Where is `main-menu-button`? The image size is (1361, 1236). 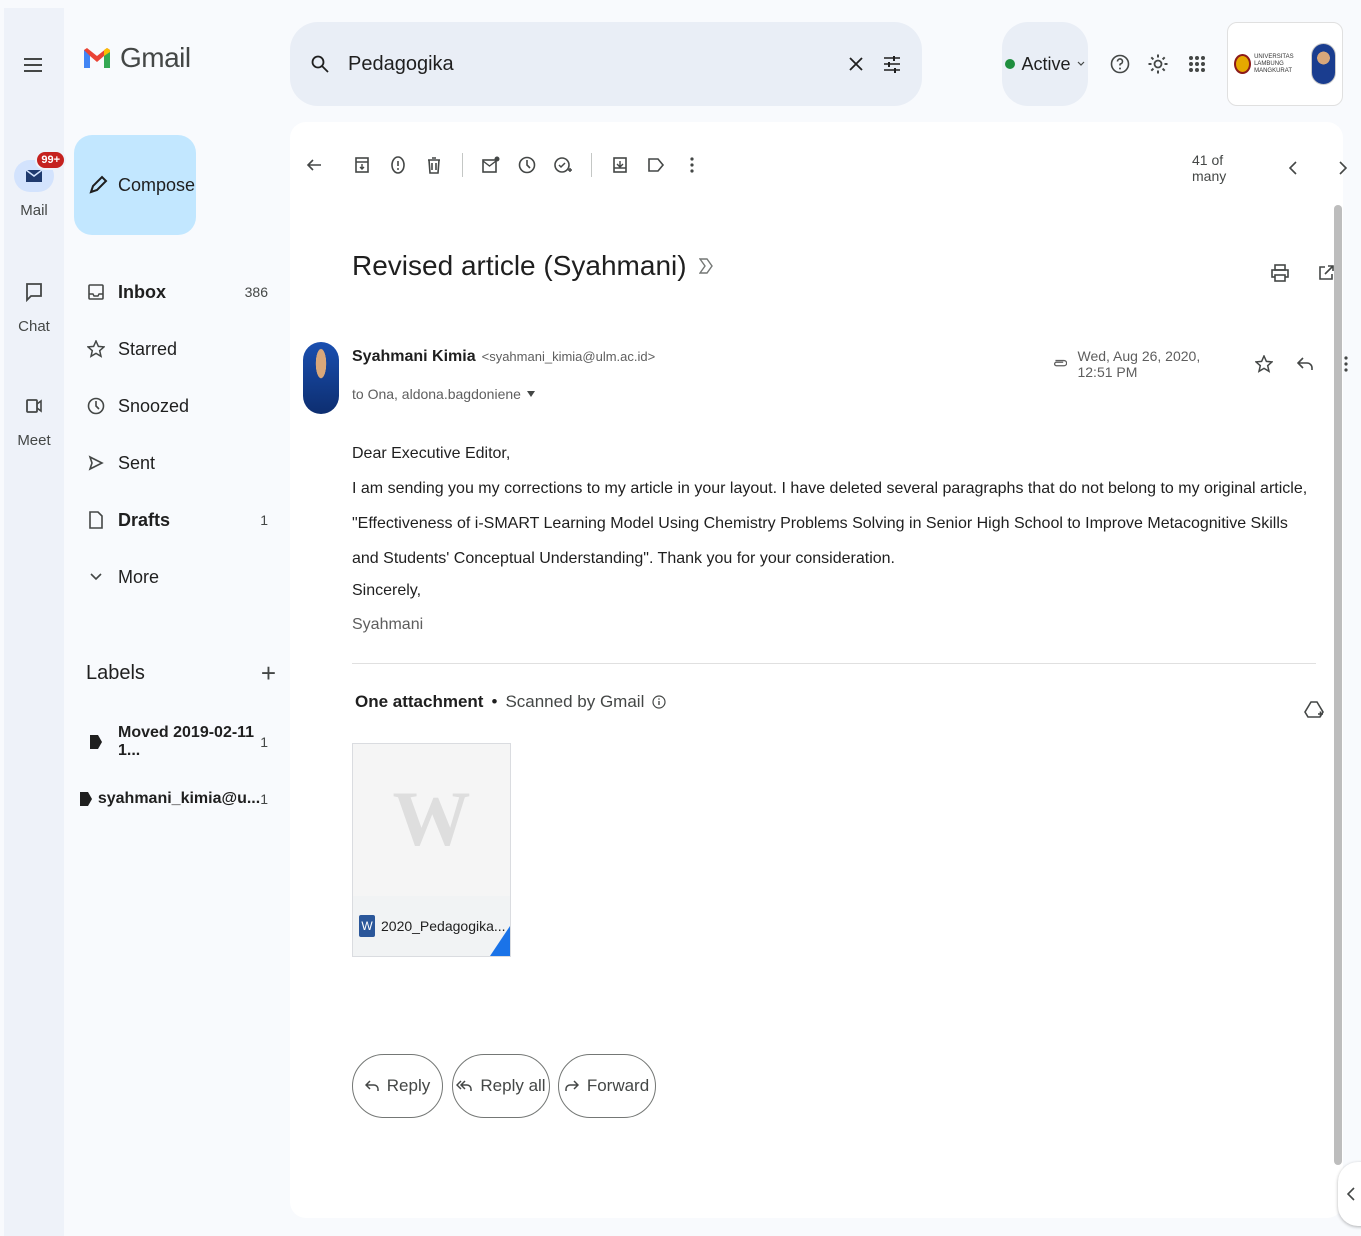 main-menu-button is located at coordinates (33, 65).